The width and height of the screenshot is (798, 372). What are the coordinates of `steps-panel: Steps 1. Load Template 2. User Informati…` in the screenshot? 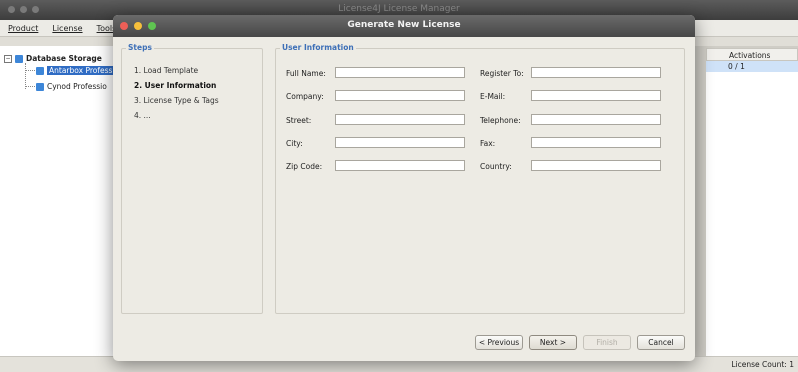 It's located at (192, 178).